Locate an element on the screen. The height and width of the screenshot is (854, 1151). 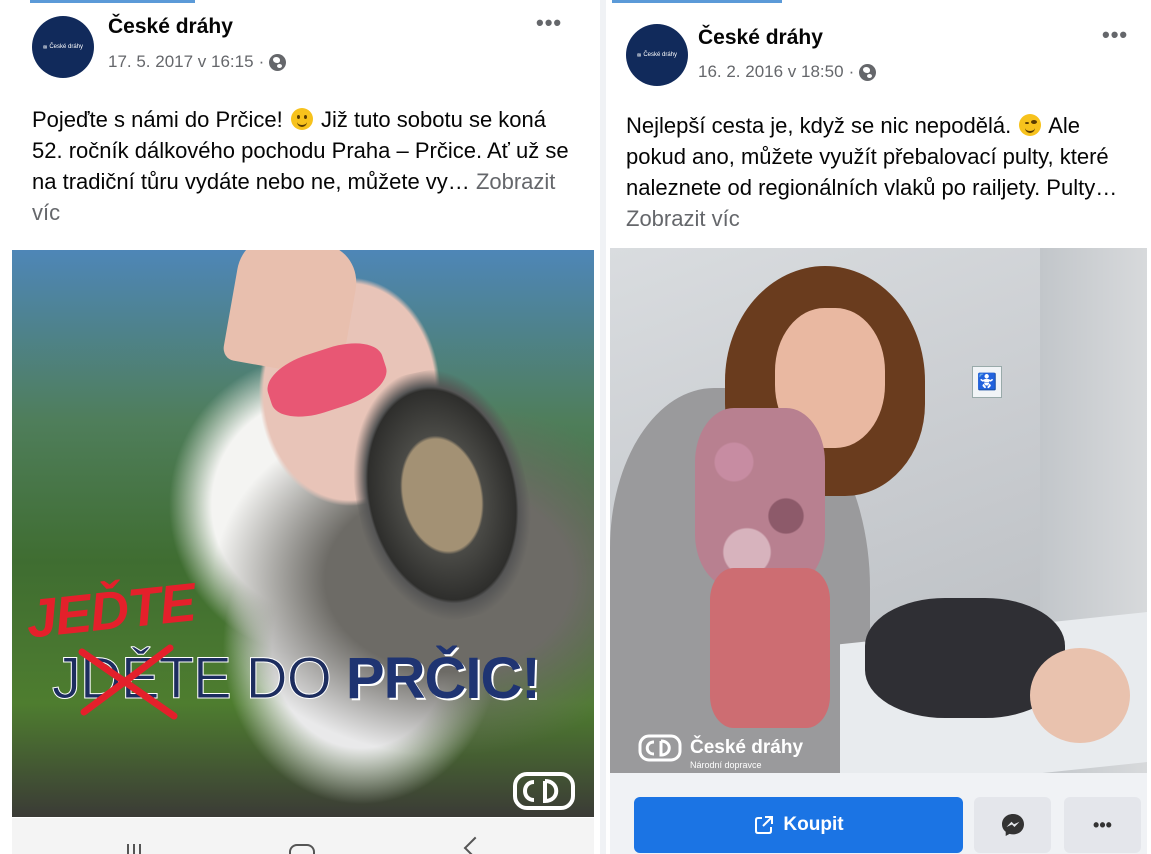
smile-emoji-icon is located at coordinates (301, 119).